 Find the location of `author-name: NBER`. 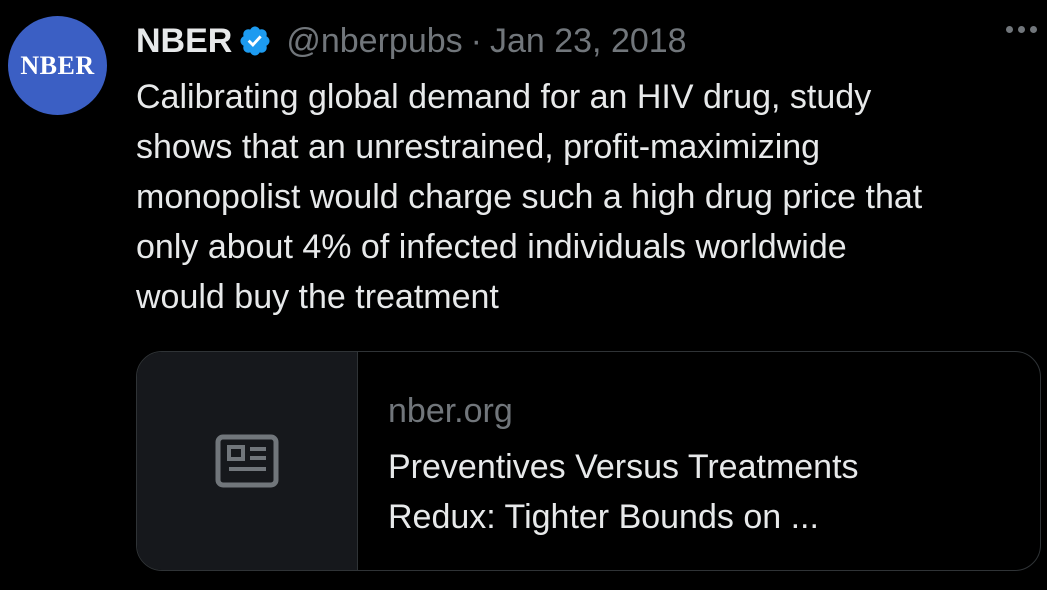

author-name: NBER is located at coordinates (184, 41).